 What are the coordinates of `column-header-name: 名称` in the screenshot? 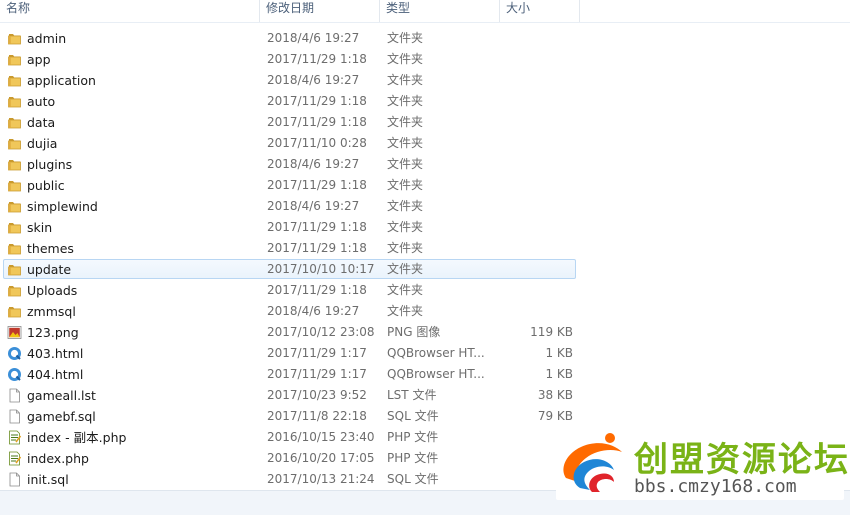 It's located at (130, 11).